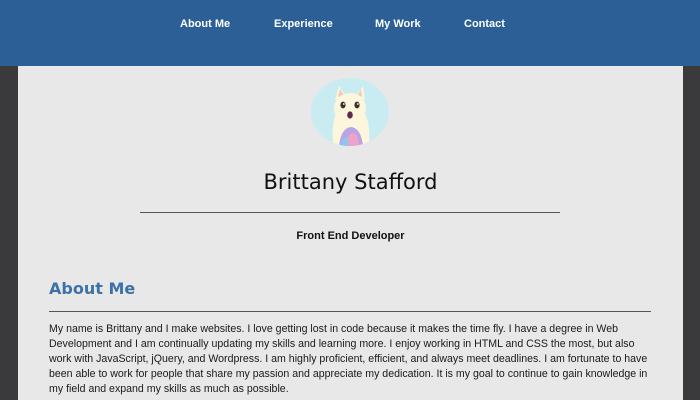 Image resolution: width=700 pixels, height=400 pixels. What do you see at coordinates (350, 311) in the screenshot?
I see `about-me-divider` at bounding box center [350, 311].